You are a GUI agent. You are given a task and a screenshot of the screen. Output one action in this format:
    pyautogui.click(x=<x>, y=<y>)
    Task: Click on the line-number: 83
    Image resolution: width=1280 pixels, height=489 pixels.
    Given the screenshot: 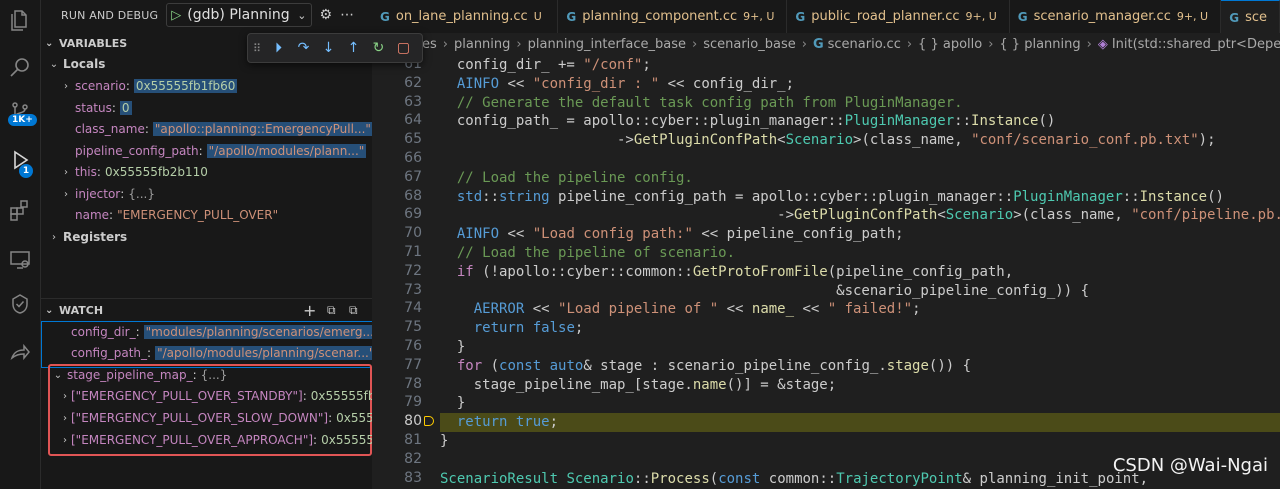 What is the action you would take?
    pyautogui.click(x=397, y=478)
    